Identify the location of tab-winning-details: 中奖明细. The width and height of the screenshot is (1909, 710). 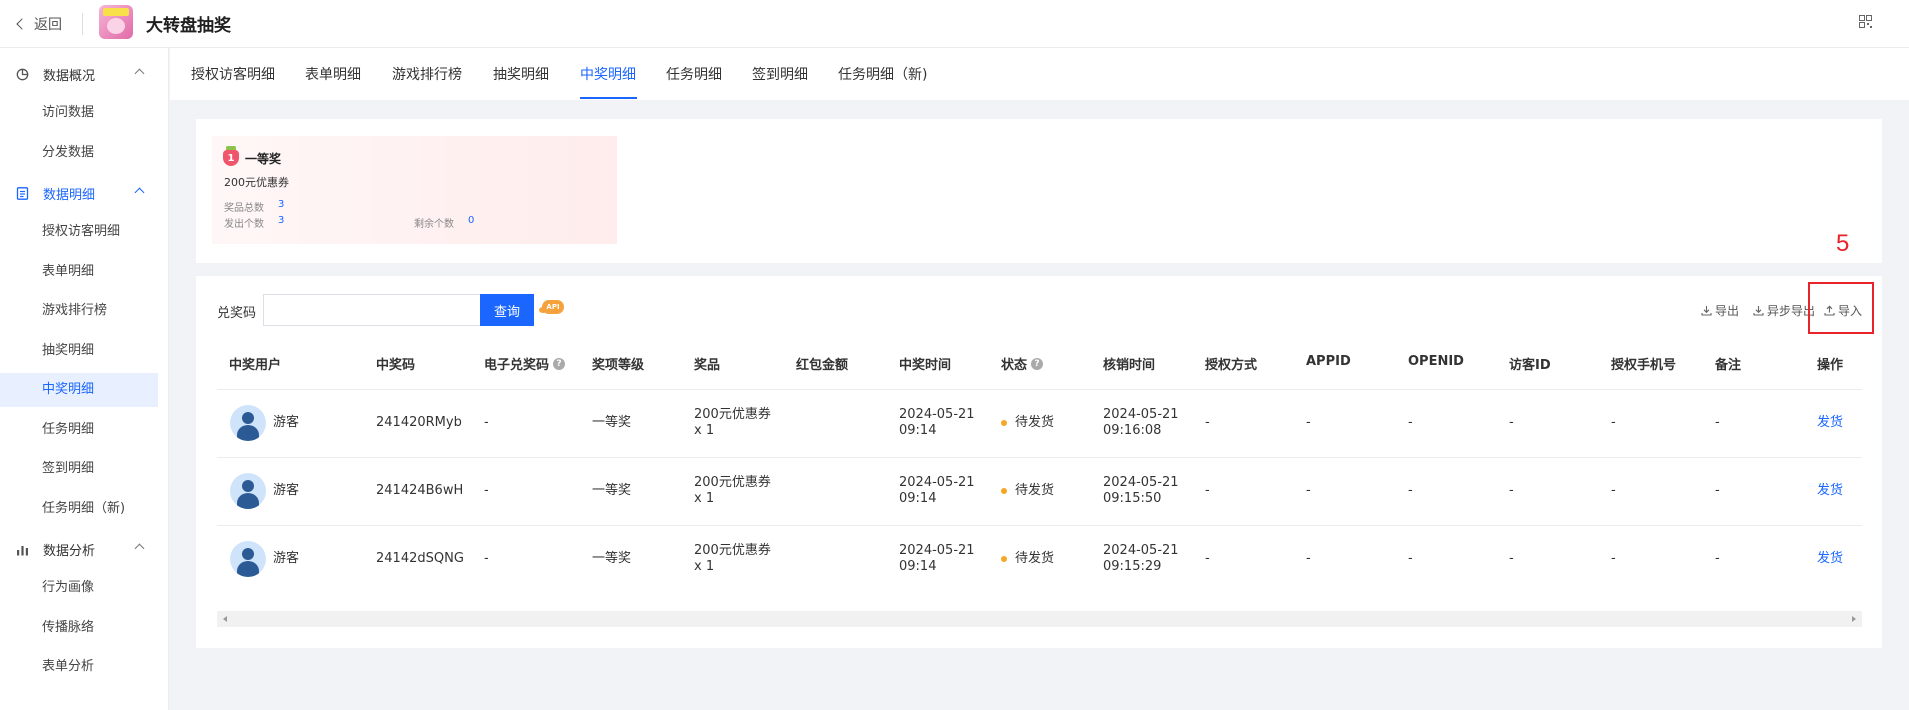
(608, 74).